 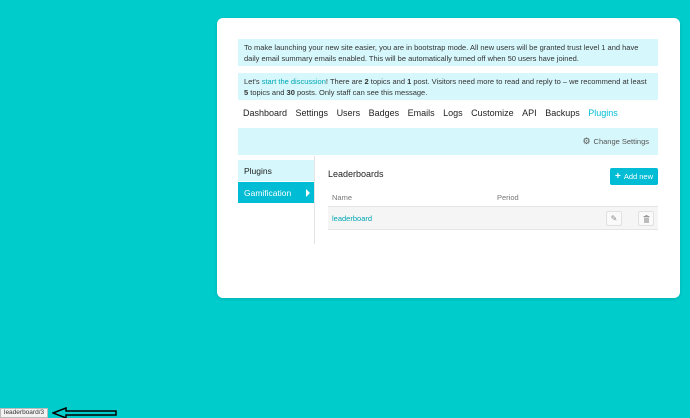 What do you see at coordinates (314, 200) in the screenshot?
I see `sidebar-divider` at bounding box center [314, 200].